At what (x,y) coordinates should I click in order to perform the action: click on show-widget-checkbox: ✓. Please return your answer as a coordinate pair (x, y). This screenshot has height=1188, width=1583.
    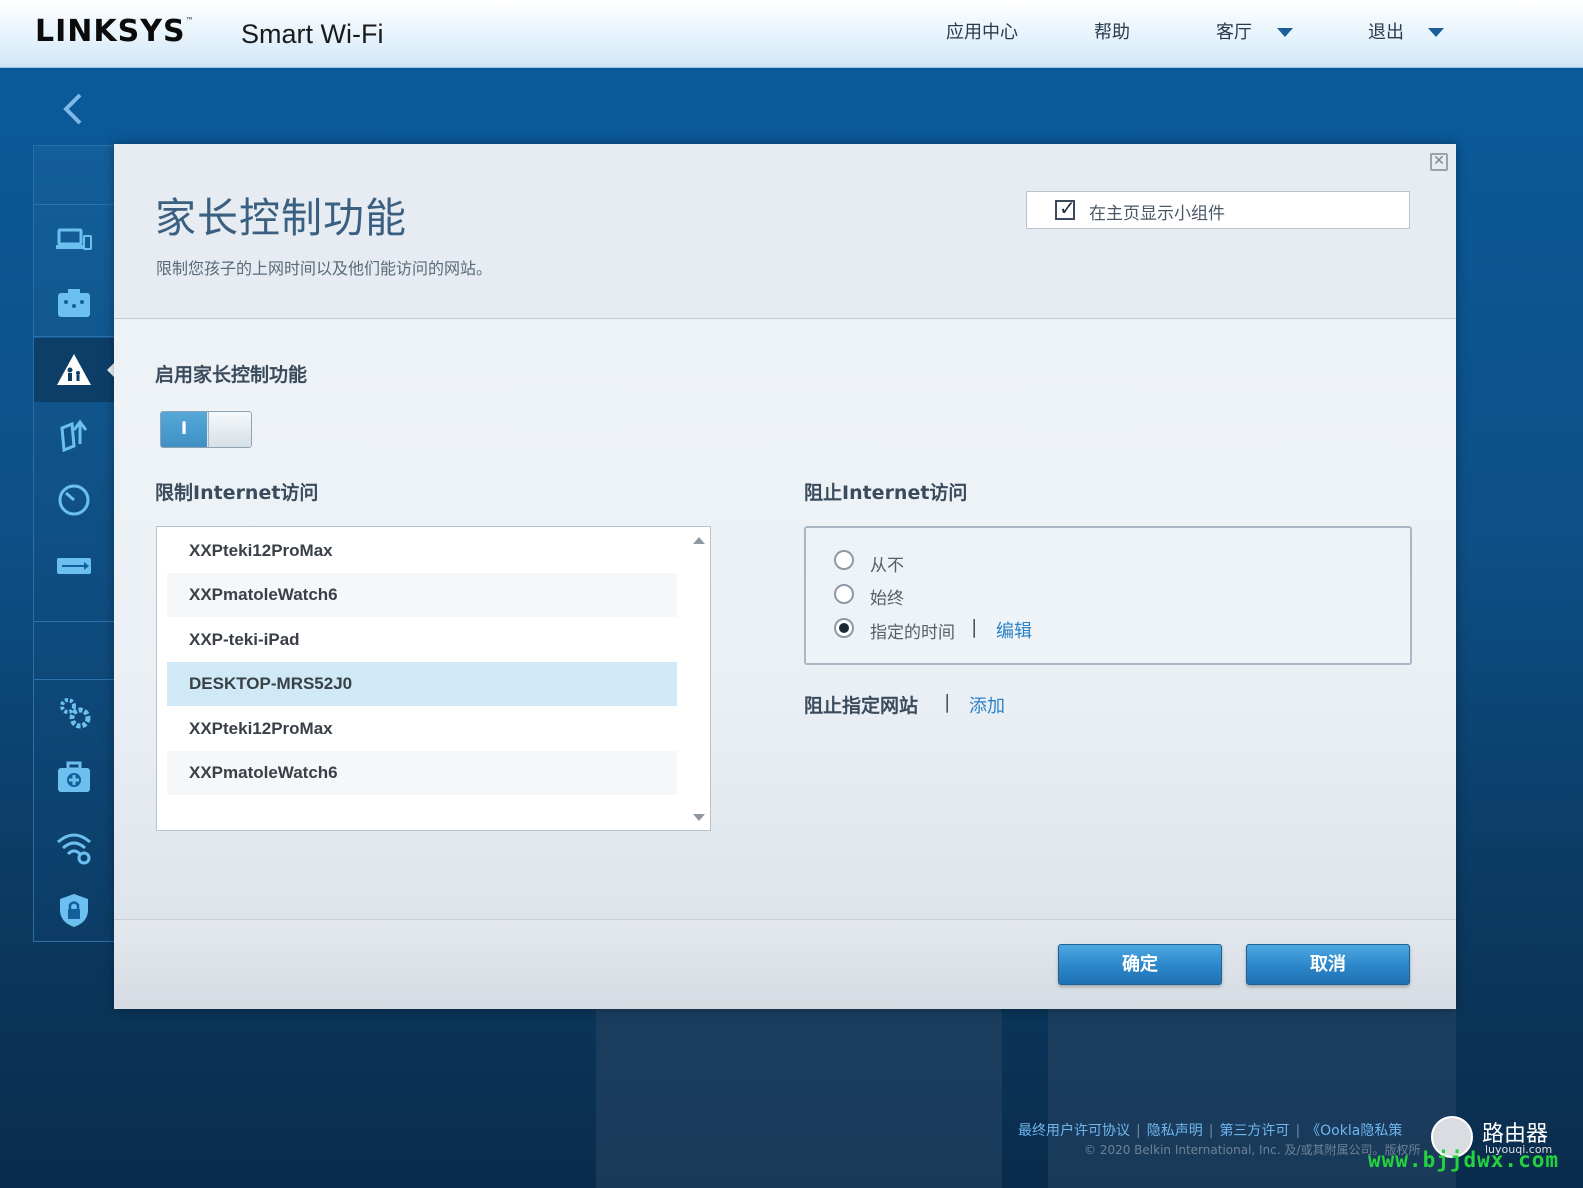
    Looking at the image, I should click on (1065, 208).